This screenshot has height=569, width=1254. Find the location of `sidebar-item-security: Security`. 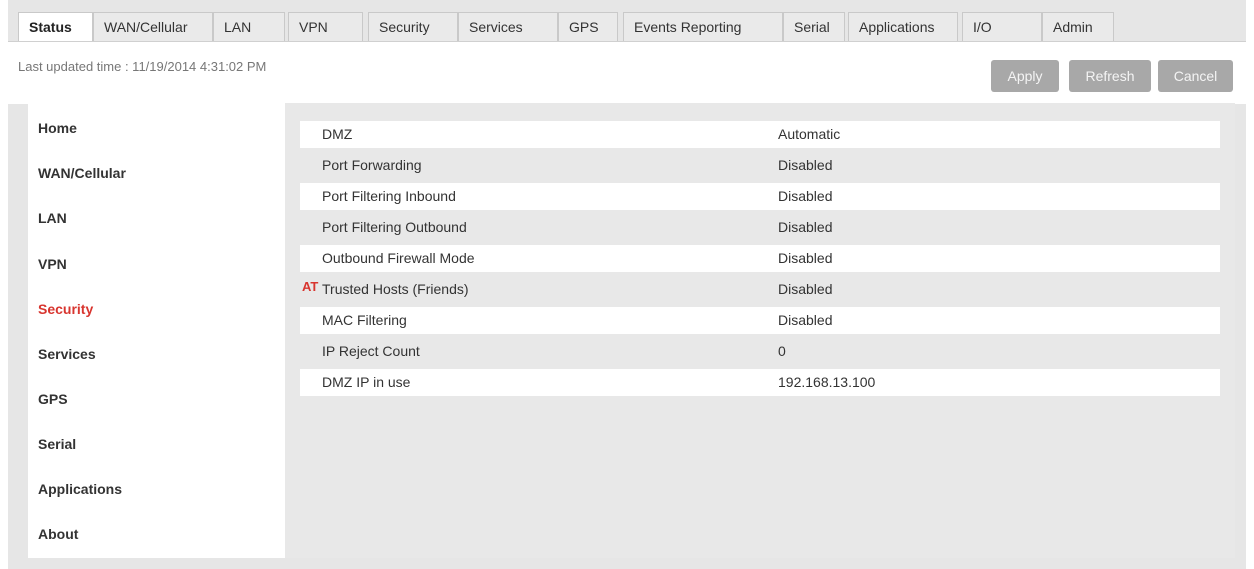

sidebar-item-security: Security is located at coordinates (156, 309).